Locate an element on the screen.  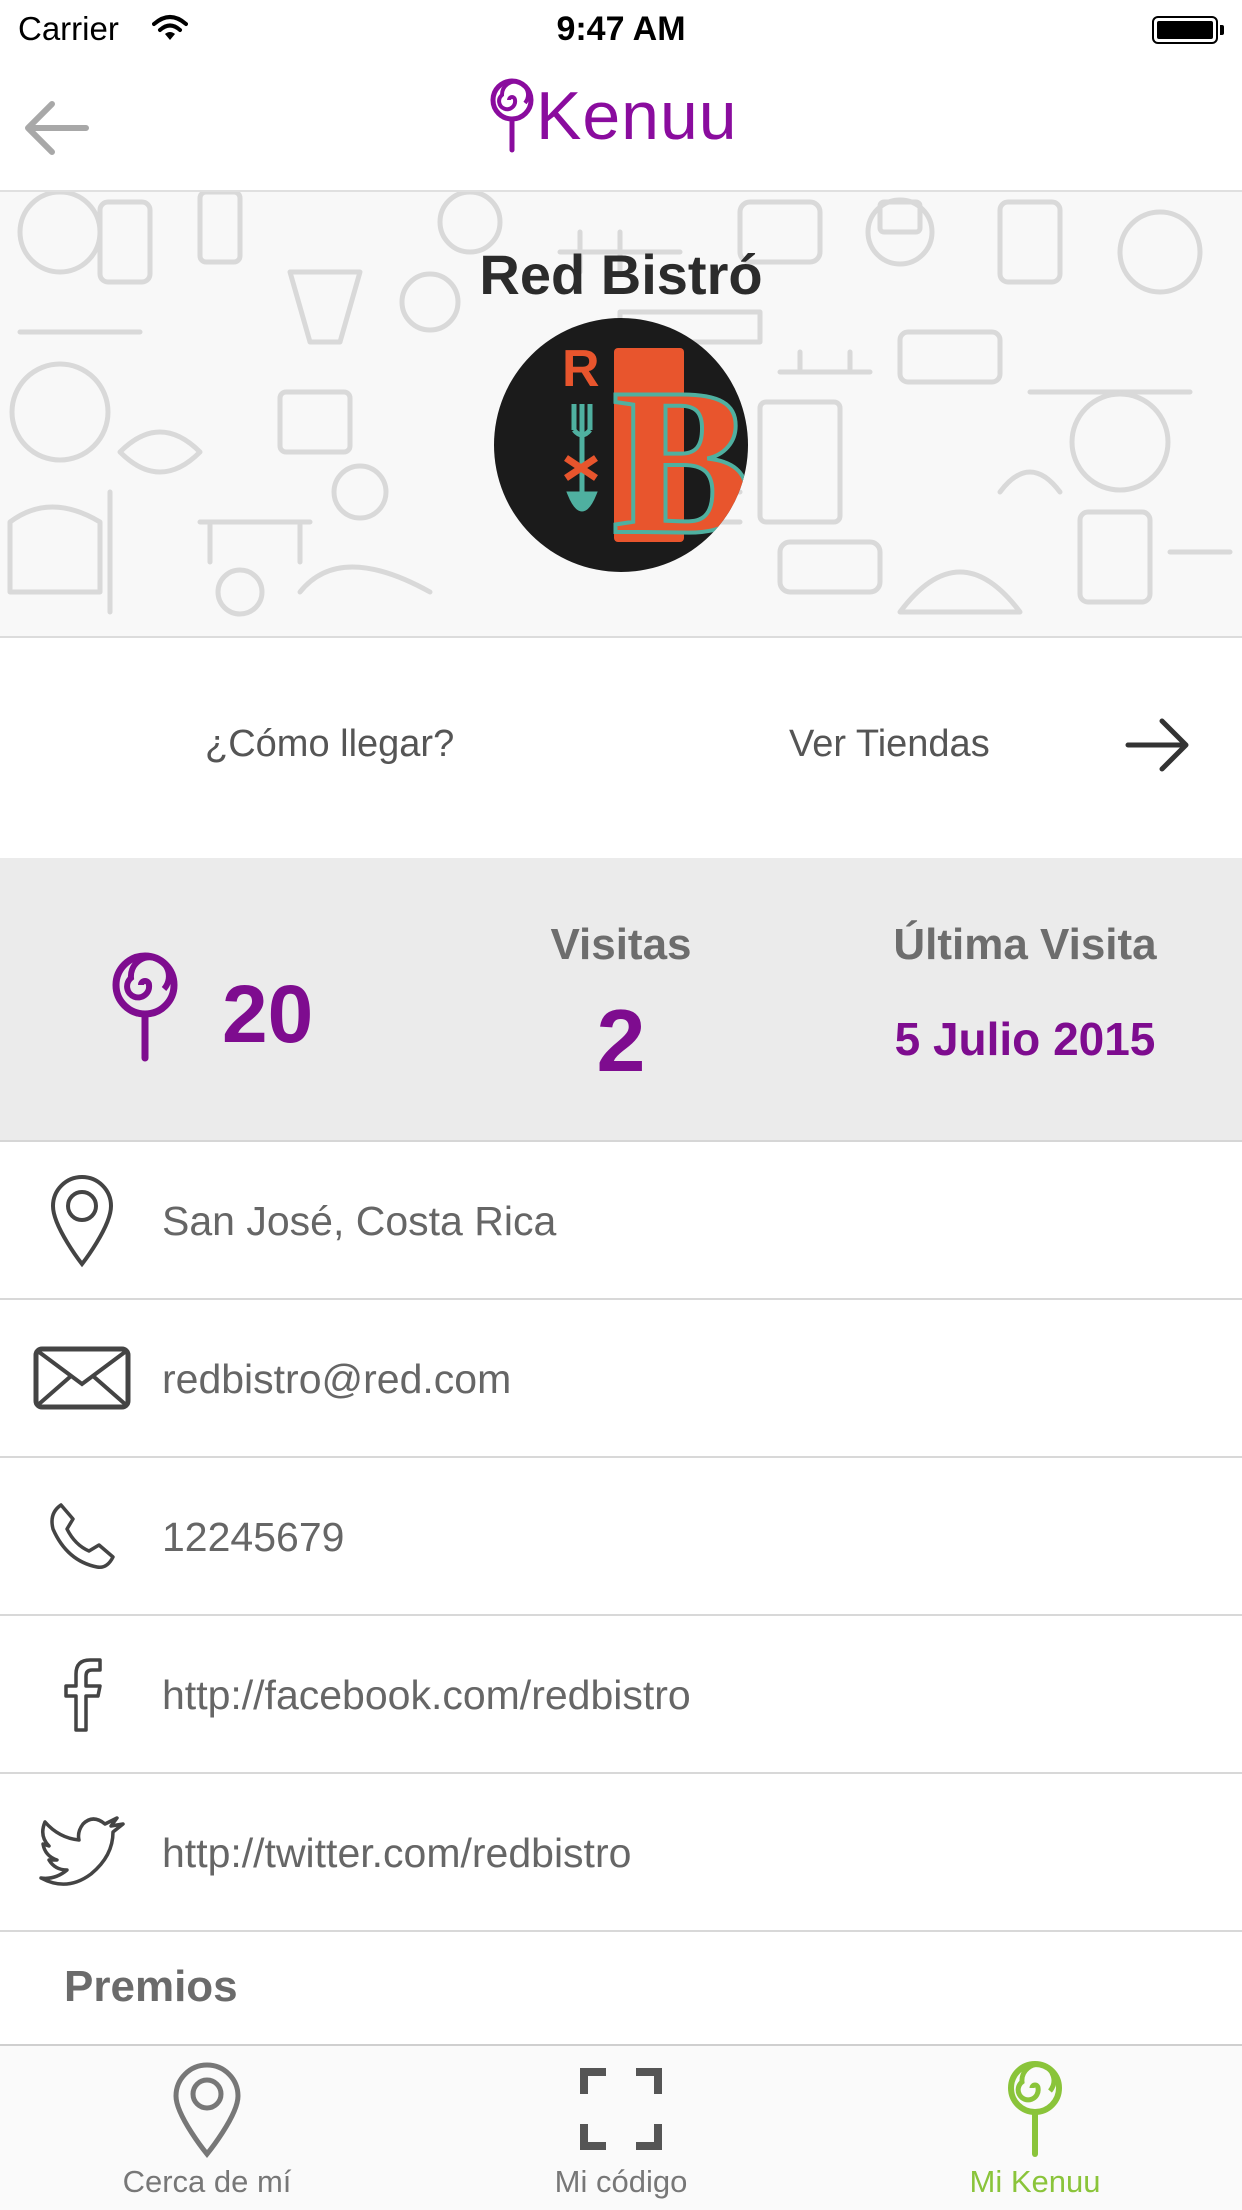
visits-label: Visitas is located at coordinates (621, 944).